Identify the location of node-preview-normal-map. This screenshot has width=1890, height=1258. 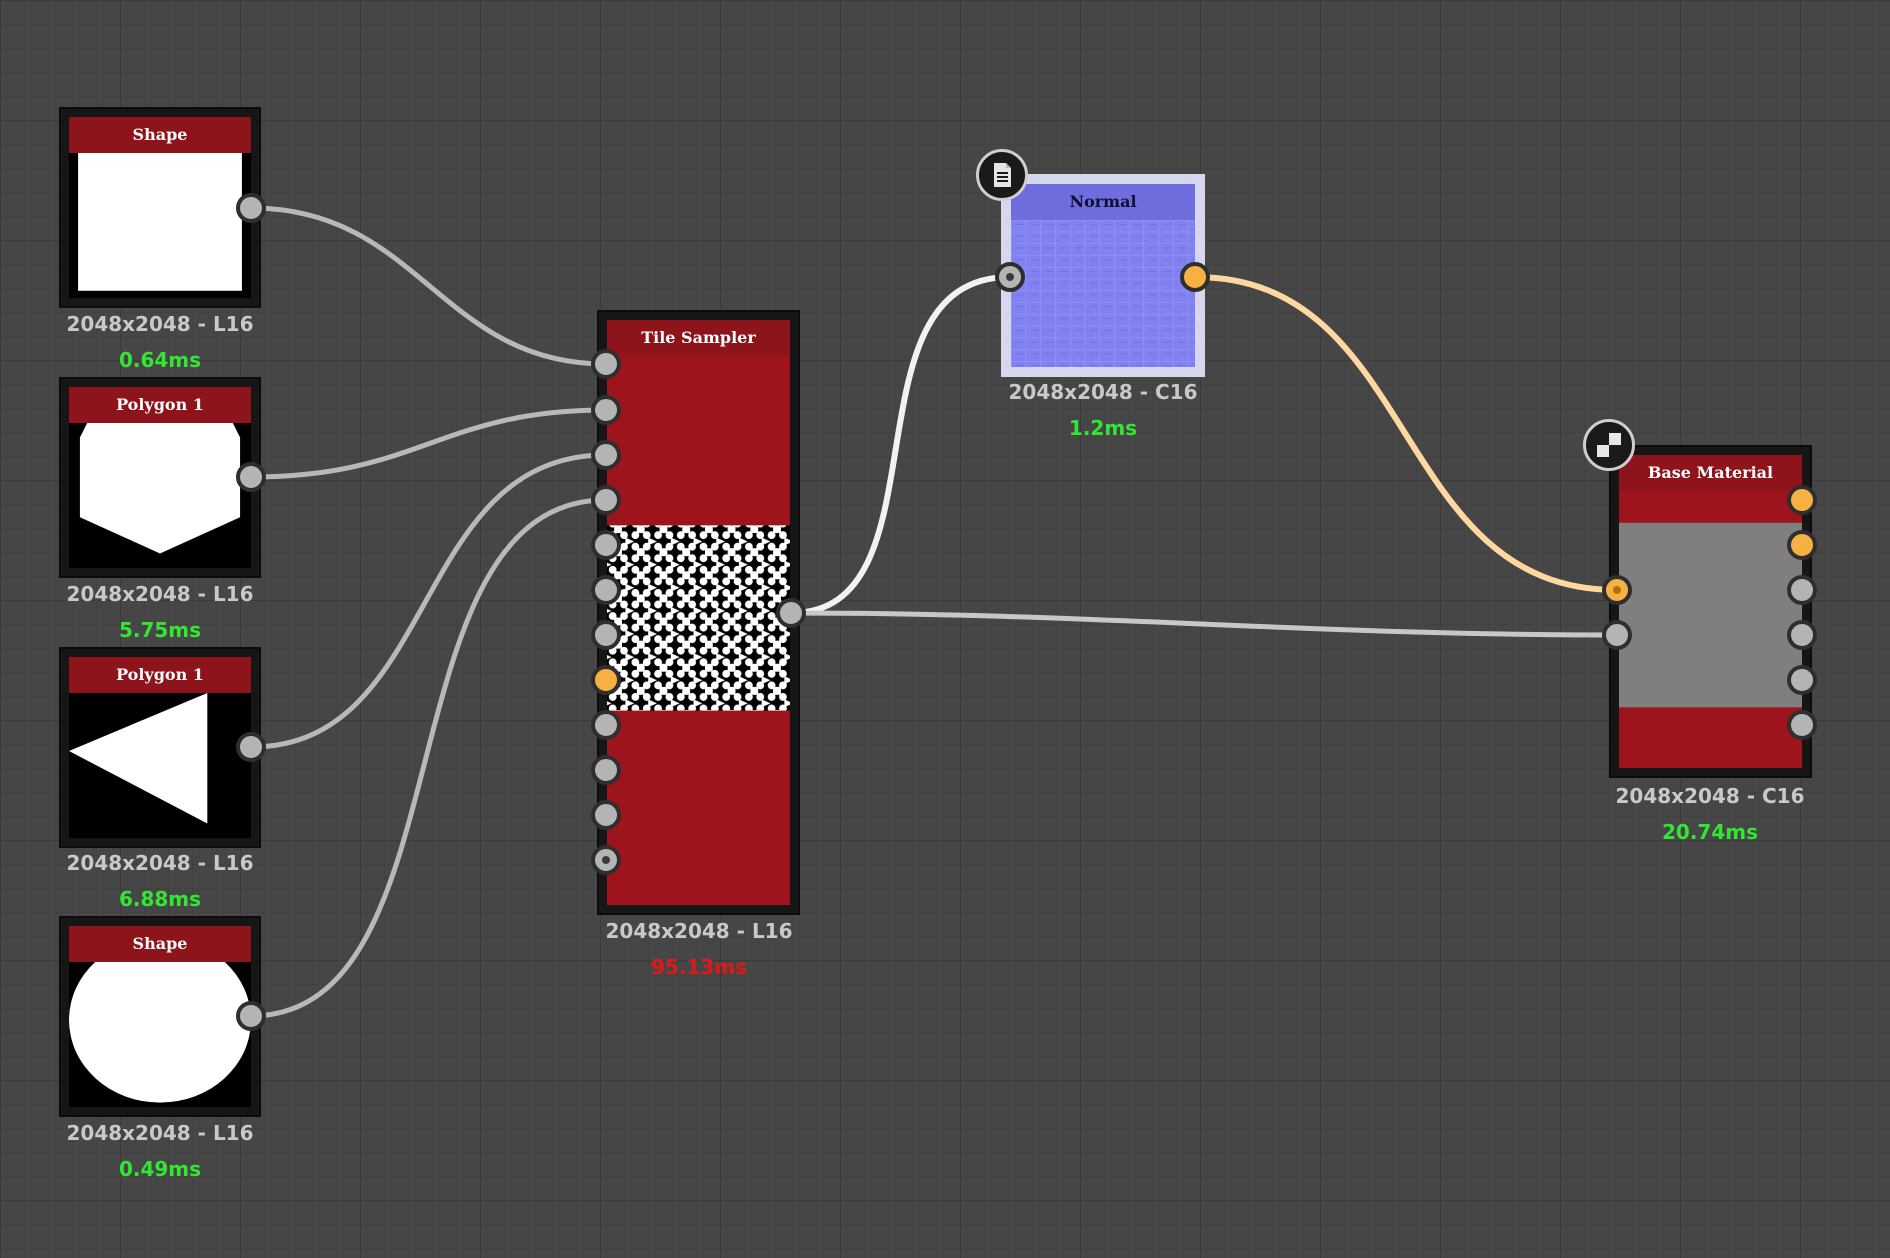
(1103, 293).